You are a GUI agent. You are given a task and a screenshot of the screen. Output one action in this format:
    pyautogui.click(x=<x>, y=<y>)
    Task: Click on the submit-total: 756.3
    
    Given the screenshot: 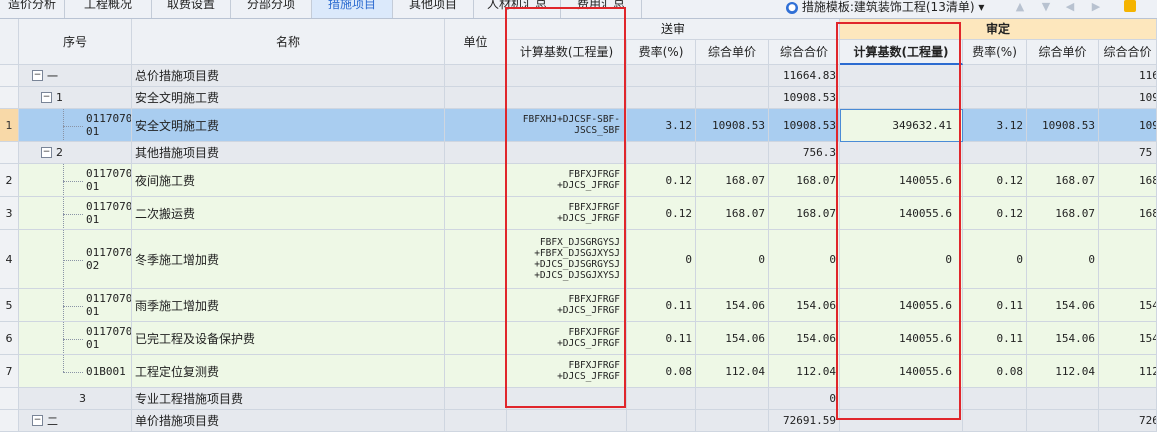 What is the action you would take?
    pyautogui.click(x=804, y=153)
    